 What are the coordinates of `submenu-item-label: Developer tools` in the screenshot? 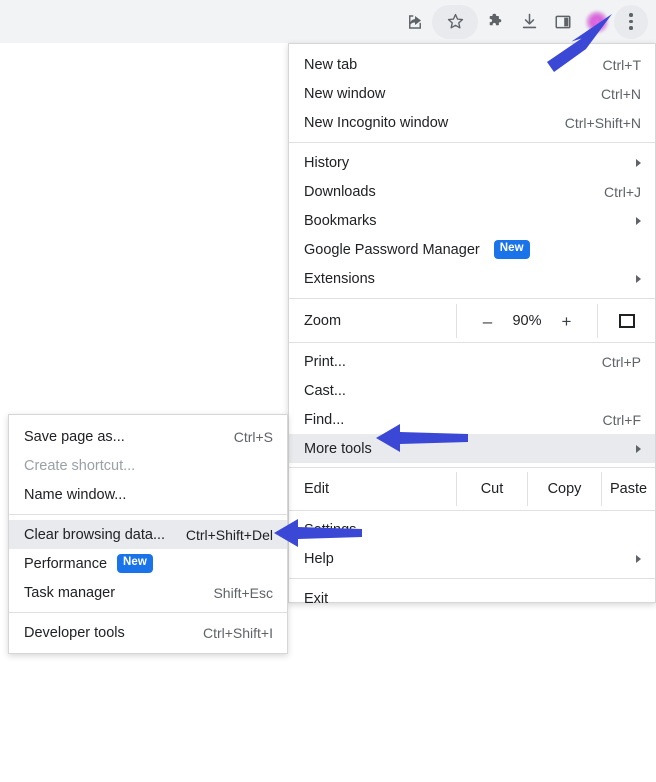 It's located at (74, 632).